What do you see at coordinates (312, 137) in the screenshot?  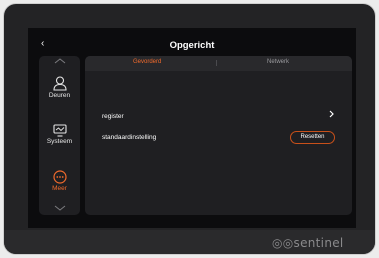 I see `reset-button: Resetten` at bounding box center [312, 137].